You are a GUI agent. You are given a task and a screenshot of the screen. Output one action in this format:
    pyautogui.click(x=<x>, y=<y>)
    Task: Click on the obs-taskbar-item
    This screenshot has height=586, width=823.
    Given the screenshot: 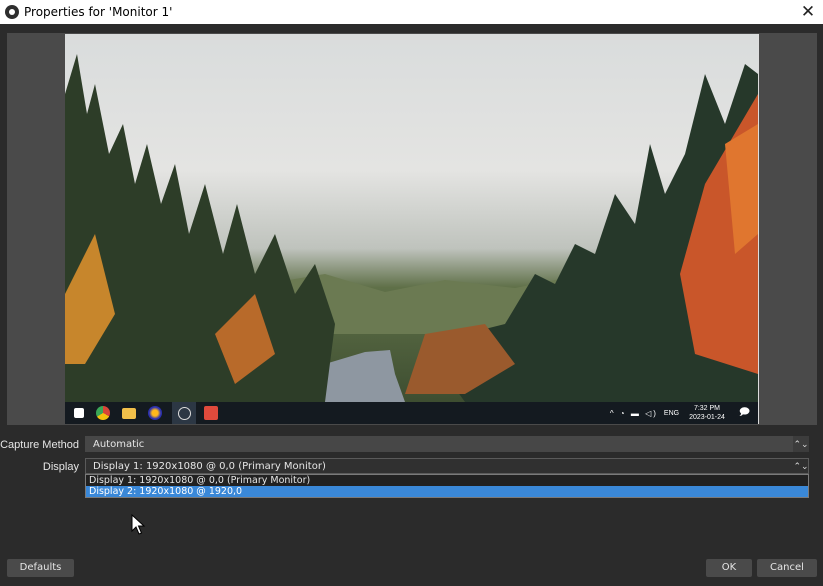 What is the action you would take?
    pyautogui.click(x=184, y=413)
    